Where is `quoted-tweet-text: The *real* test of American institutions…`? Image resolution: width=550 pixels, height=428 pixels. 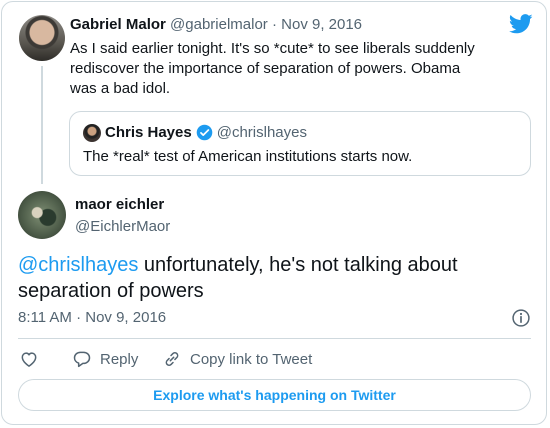 quoted-tweet-text: The *real* test of American institutions… is located at coordinates (248, 156).